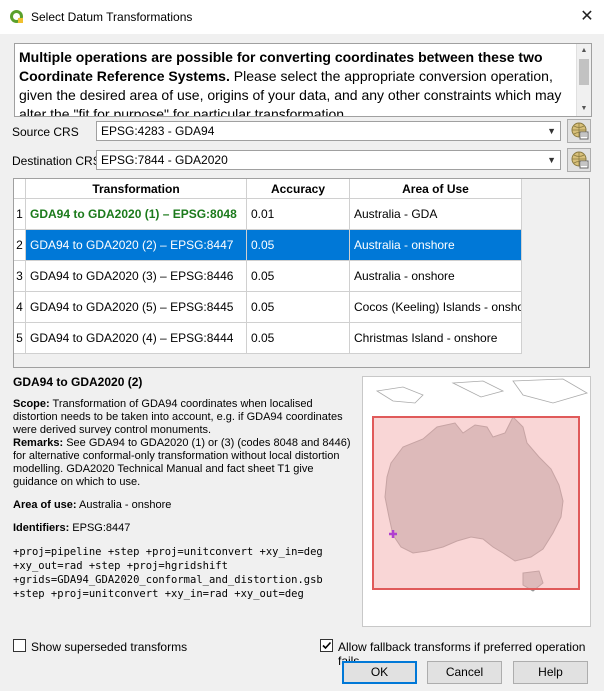  I want to click on ok-button: OK, so click(379, 672).